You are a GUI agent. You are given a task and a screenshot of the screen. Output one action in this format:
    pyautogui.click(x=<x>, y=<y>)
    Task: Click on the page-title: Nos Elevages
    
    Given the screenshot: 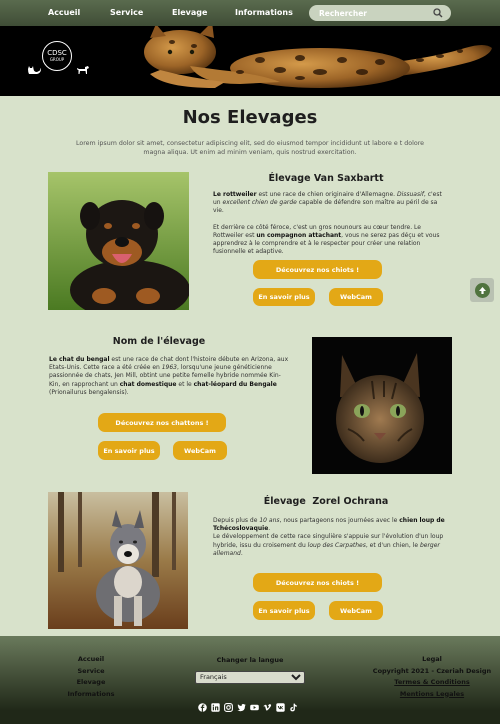 What is the action you would take?
    pyautogui.click(x=250, y=117)
    